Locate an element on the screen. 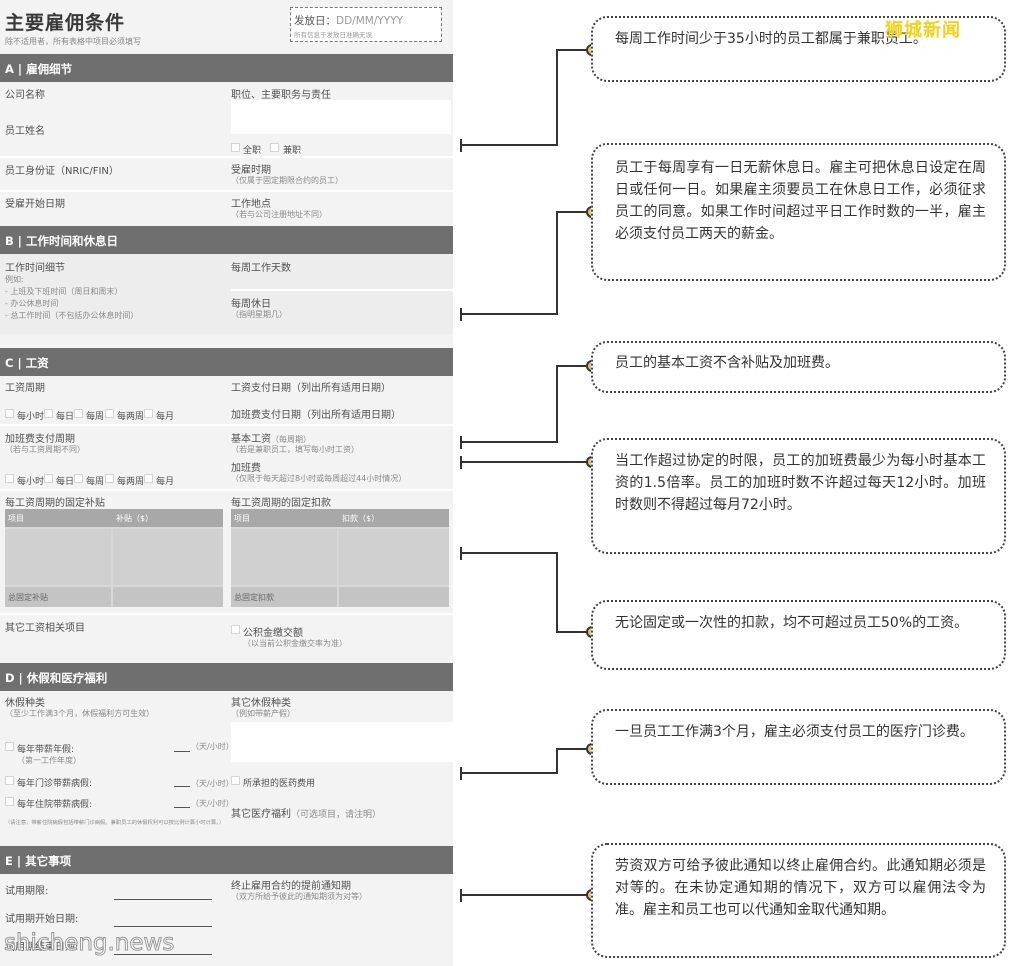  callout-deduction: 无论固定或一次性的扣款，均不可超过员工50%的工资。 is located at coordinates (798, 635).